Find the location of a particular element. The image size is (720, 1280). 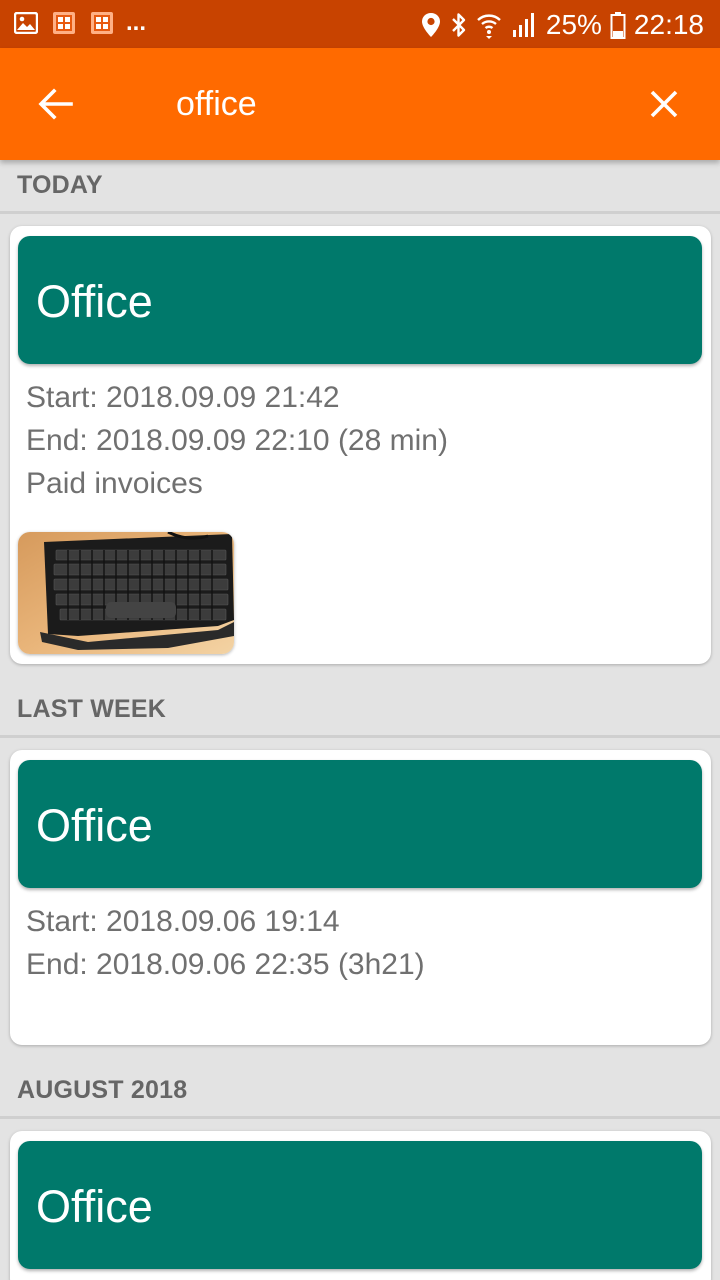

location-icon is located at coordinates (430, 25).